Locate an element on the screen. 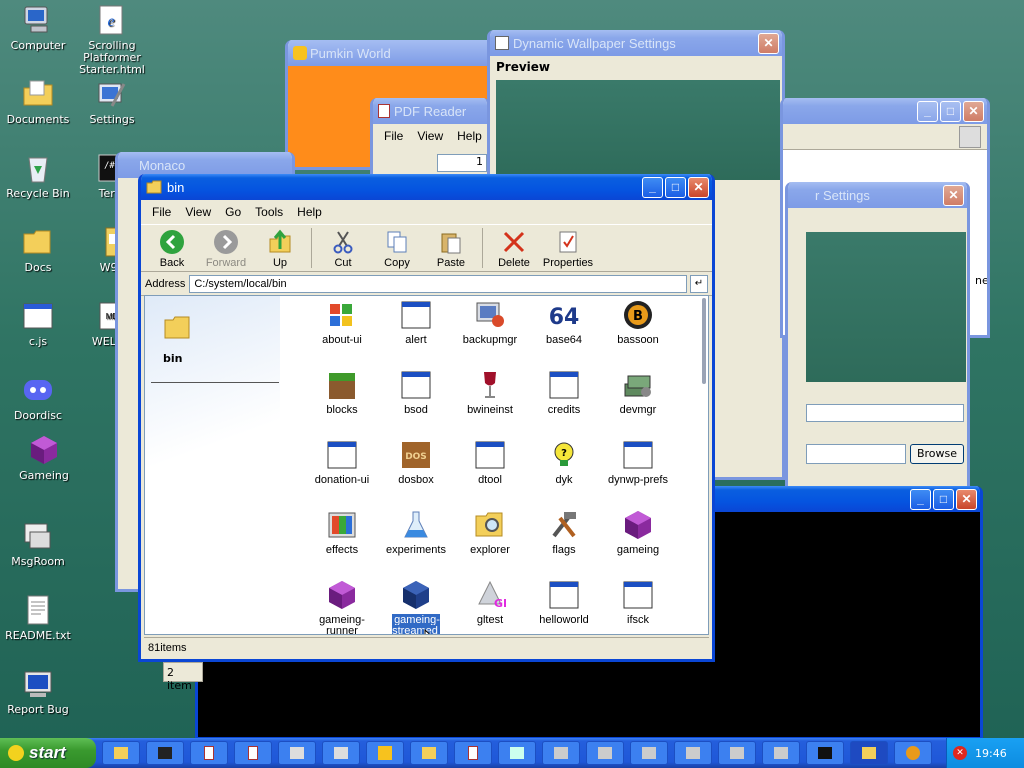  file-dtool: dtool is located at coordinates (490, 475).